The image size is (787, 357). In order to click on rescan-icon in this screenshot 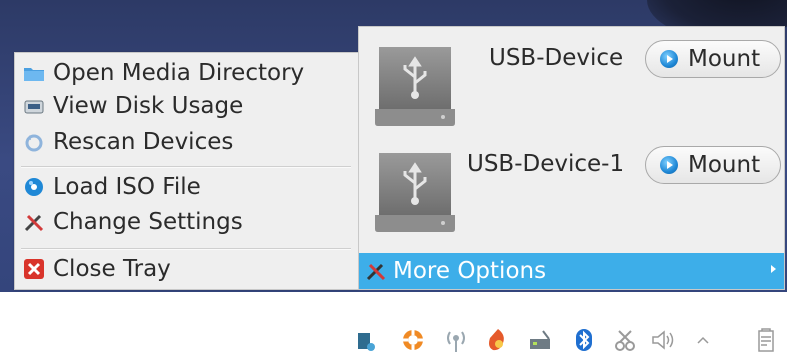, I will do `click(34, 142)`.